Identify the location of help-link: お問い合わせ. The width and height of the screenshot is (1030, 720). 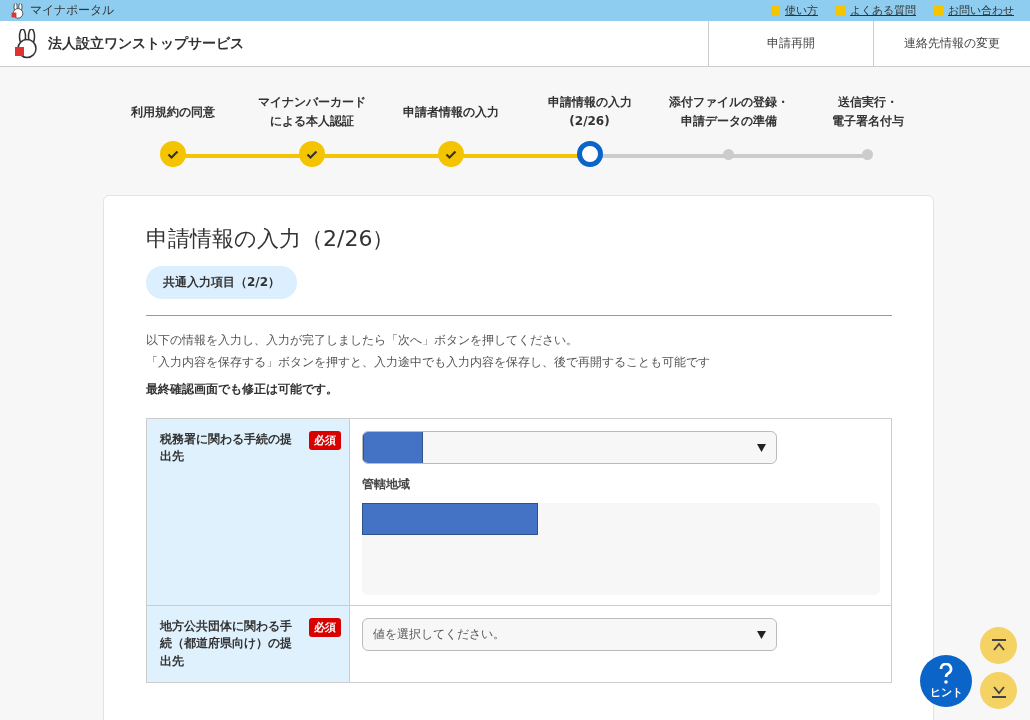
(974, 10).